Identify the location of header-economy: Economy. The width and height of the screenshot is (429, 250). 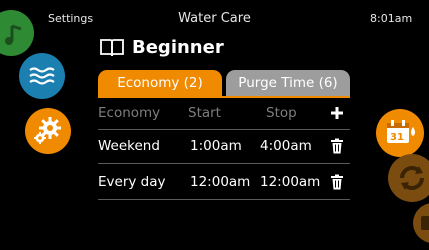
(129, 113).